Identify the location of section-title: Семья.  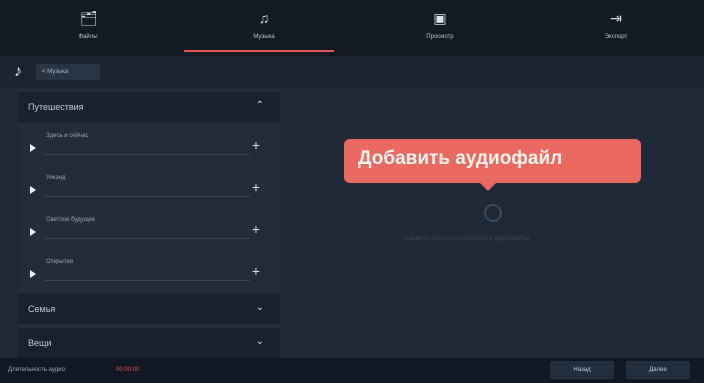
(42, 309).